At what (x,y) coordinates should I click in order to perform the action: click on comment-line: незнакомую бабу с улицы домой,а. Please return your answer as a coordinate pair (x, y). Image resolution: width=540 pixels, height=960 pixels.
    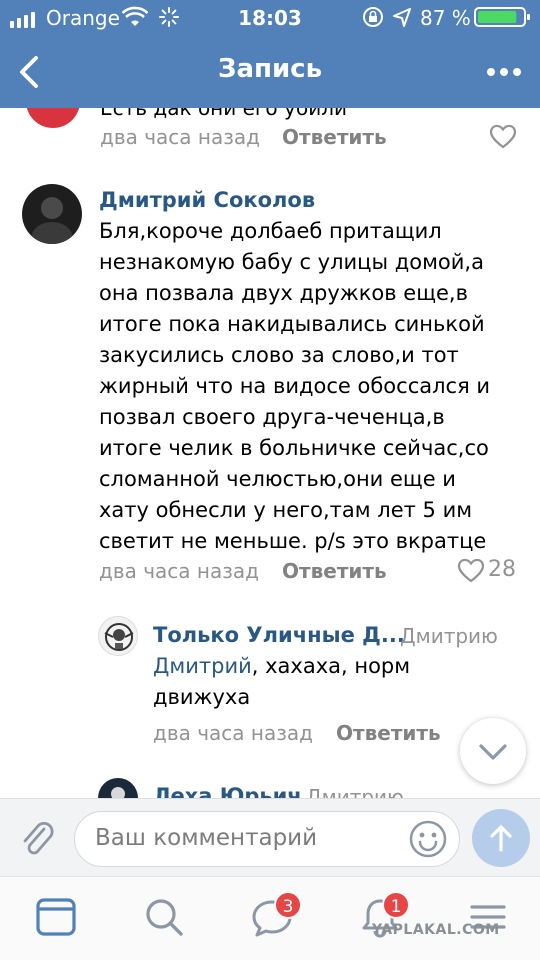
    Looking at the image, I should click on (291, 262).